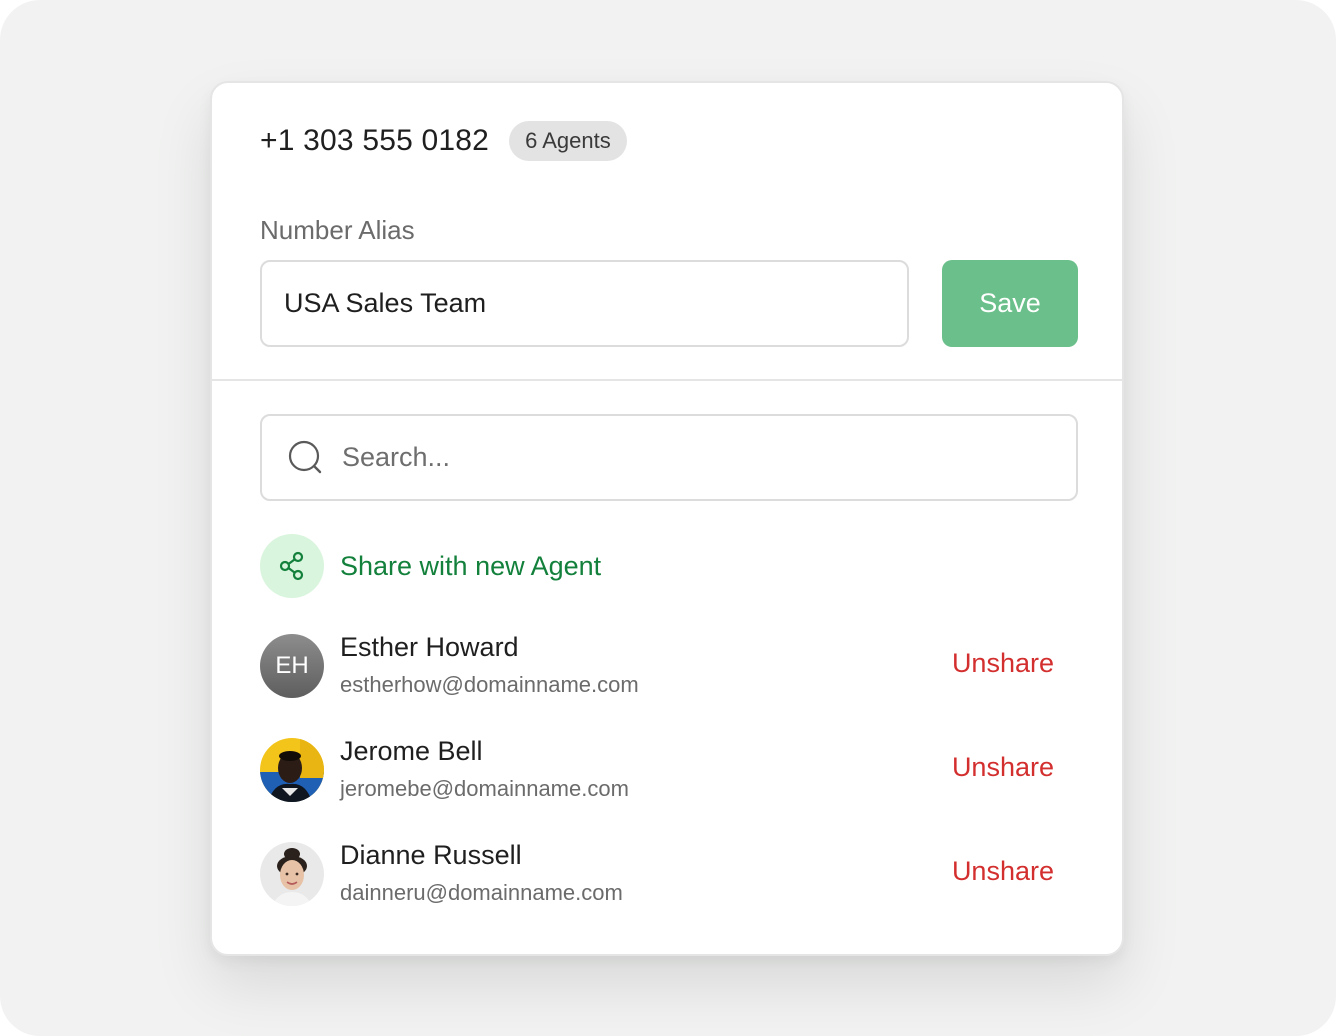 This screenshot has height=1036, width=1336. What do you see at coordinates (481, 892) in the screenshot?
I see `agent-email: dainneru@domainname.com` at bounding box center [481, 892].